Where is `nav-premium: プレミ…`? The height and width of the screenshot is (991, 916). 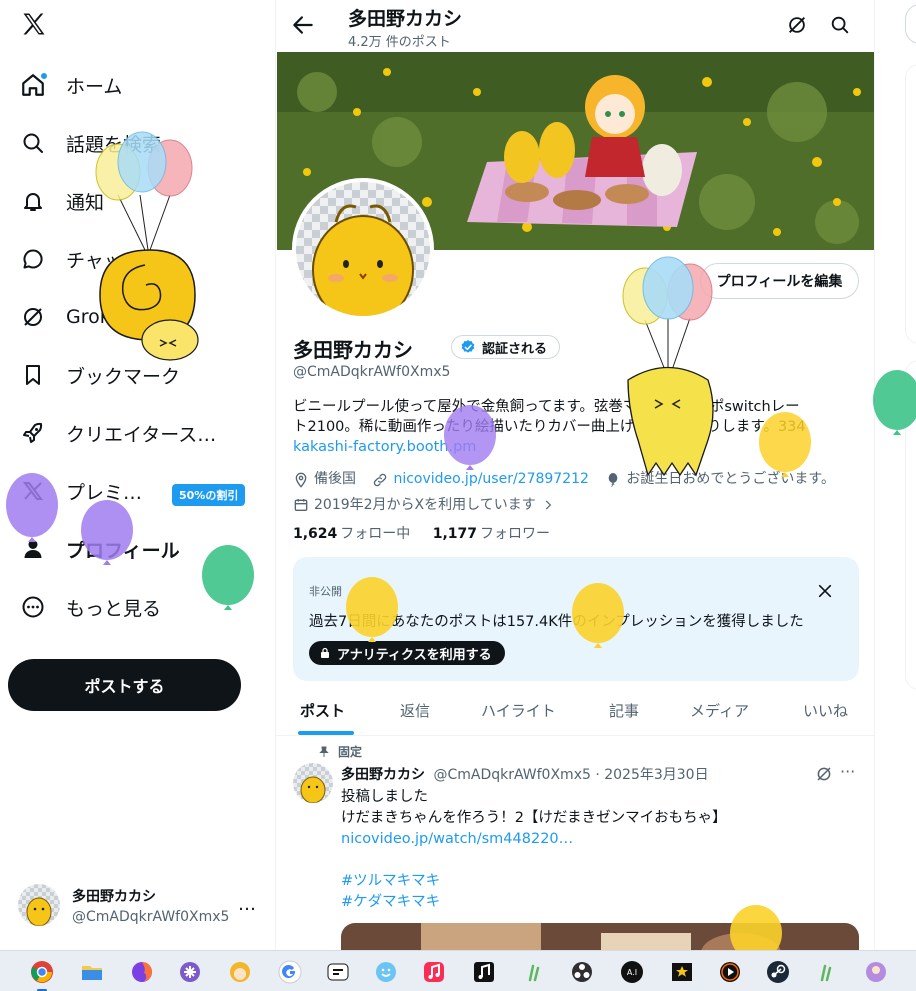
nav-premium: プレミ… is located at coordinates (80, 491).